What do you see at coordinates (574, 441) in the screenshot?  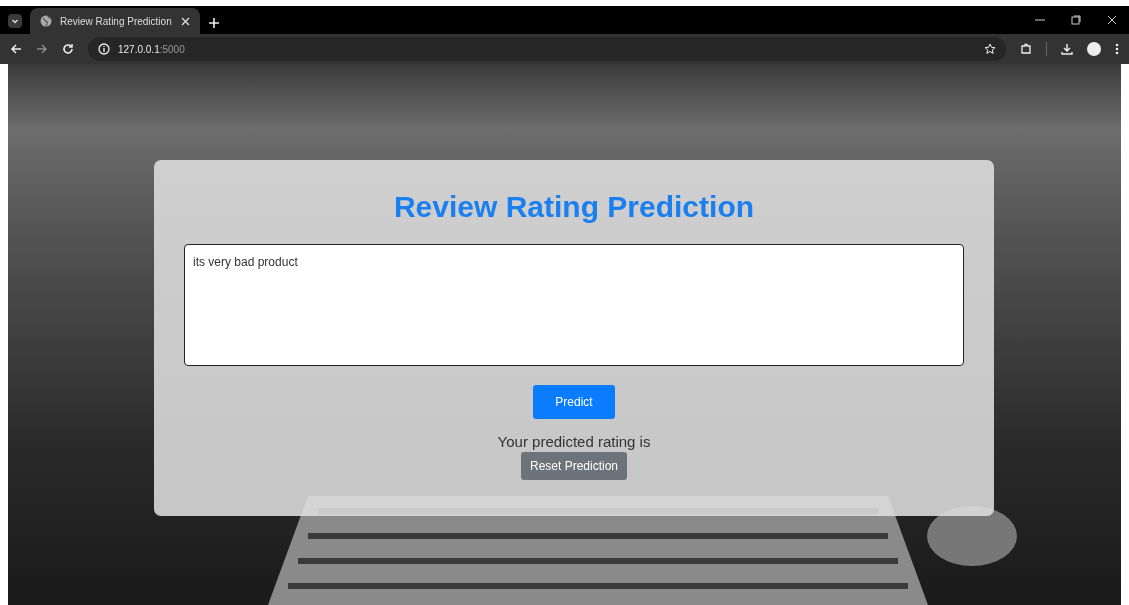 I see `result-text: Your predicted rating is` at bounding box center [574, 441].